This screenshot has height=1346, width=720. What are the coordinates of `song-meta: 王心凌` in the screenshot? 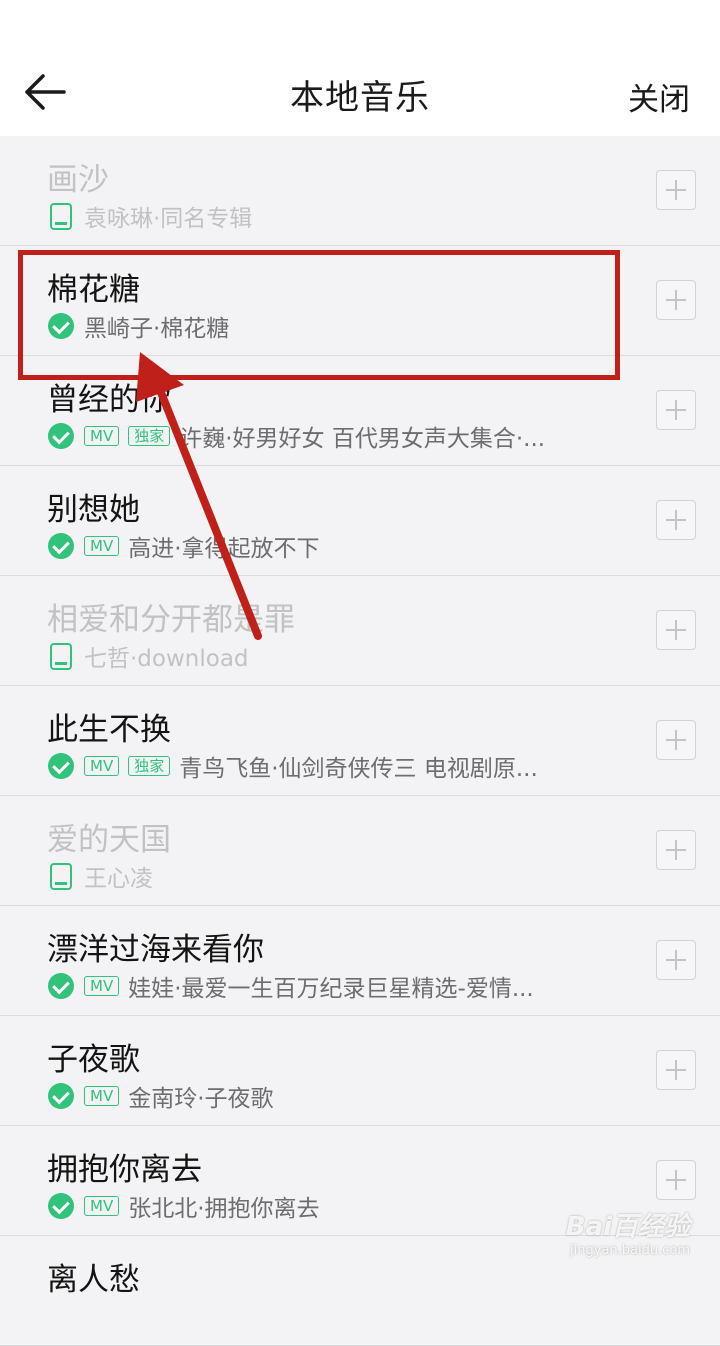 It's located at (328, 876).